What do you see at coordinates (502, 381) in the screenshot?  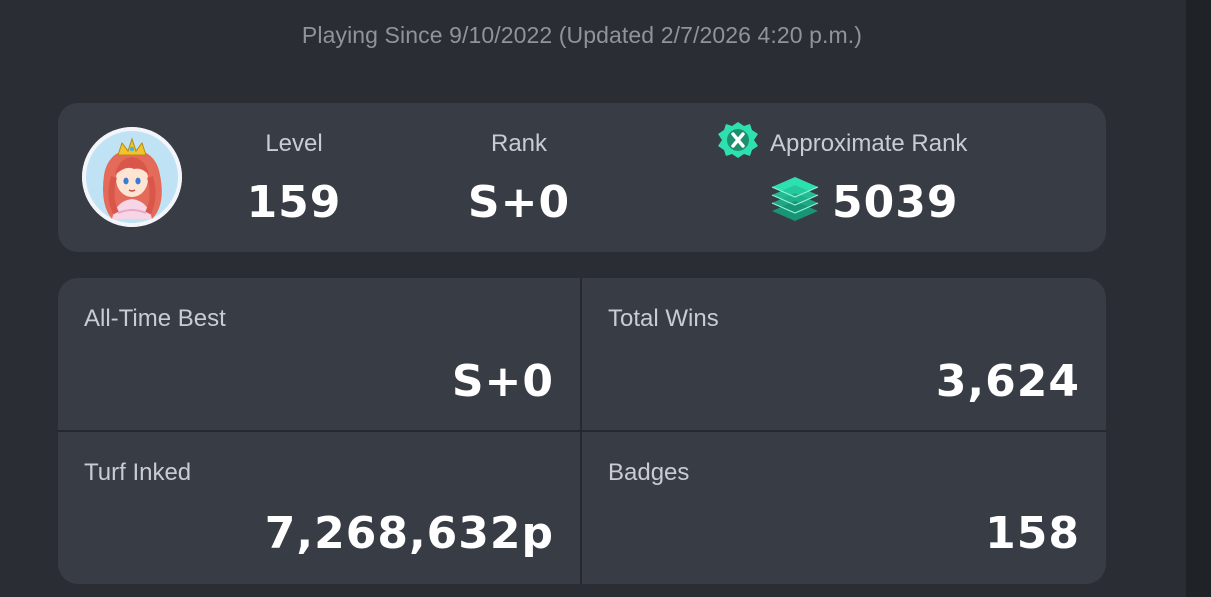 I see `all-time-best-value: S+0` at bounding box center [502, 381].